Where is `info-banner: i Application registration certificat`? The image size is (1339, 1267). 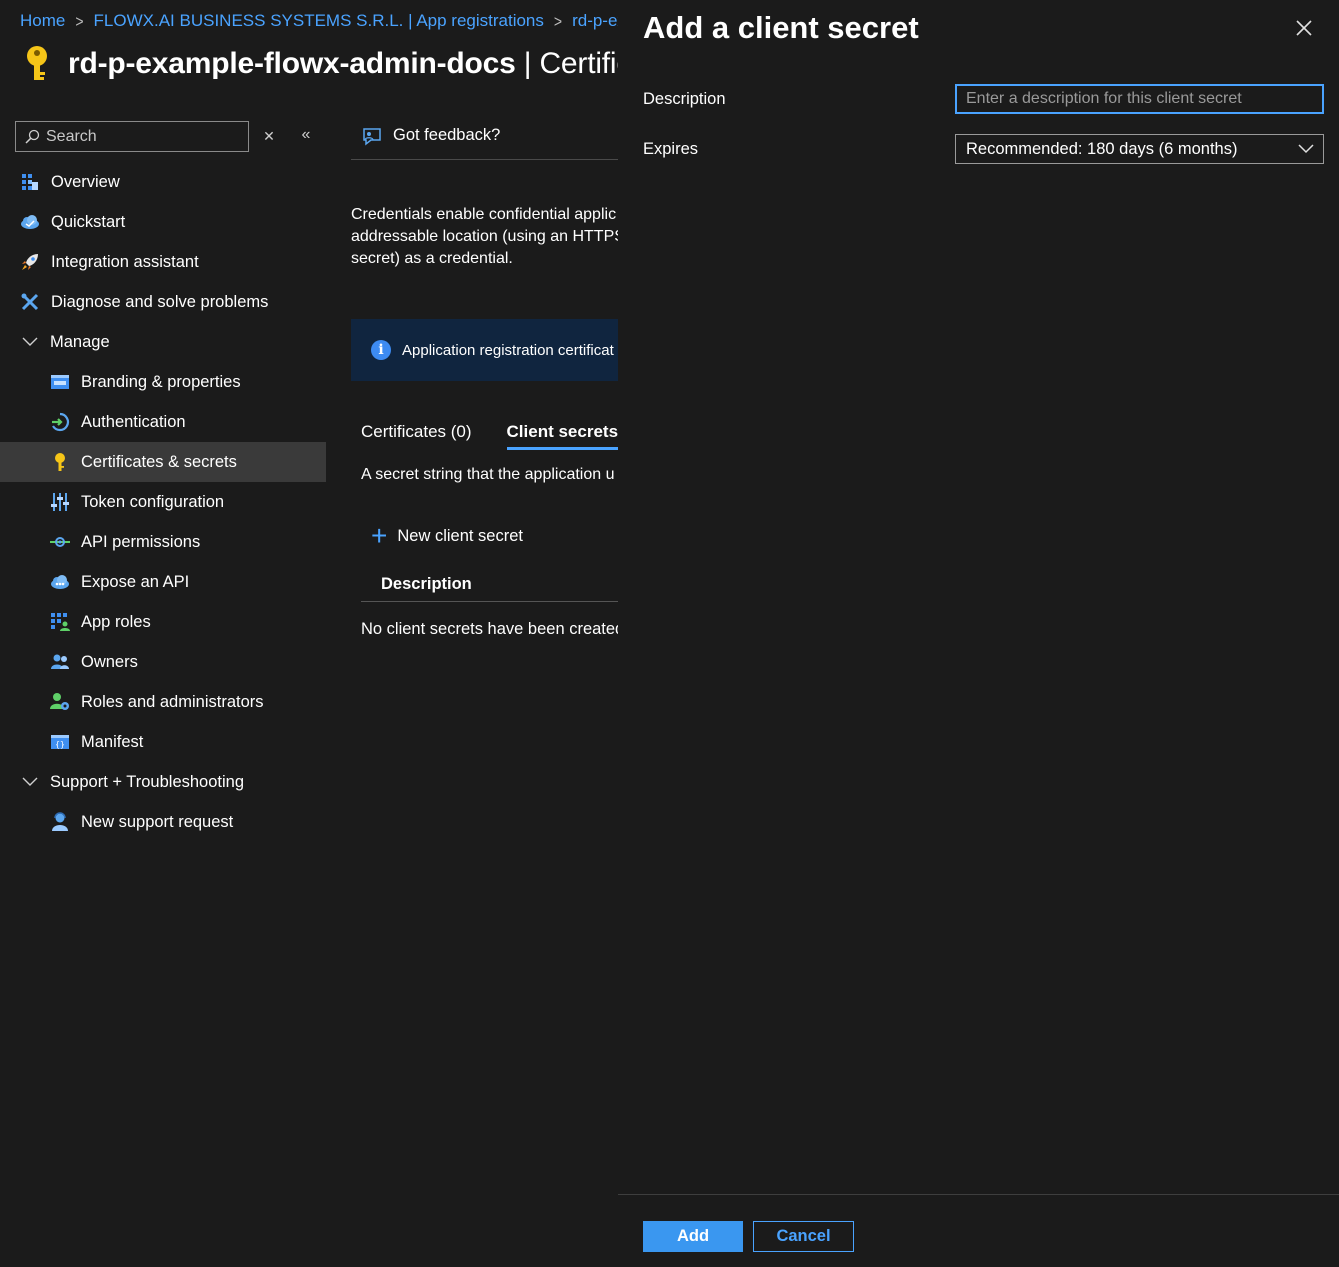
info-banner: i Application registration certificat is located at coordinates (485, 350).